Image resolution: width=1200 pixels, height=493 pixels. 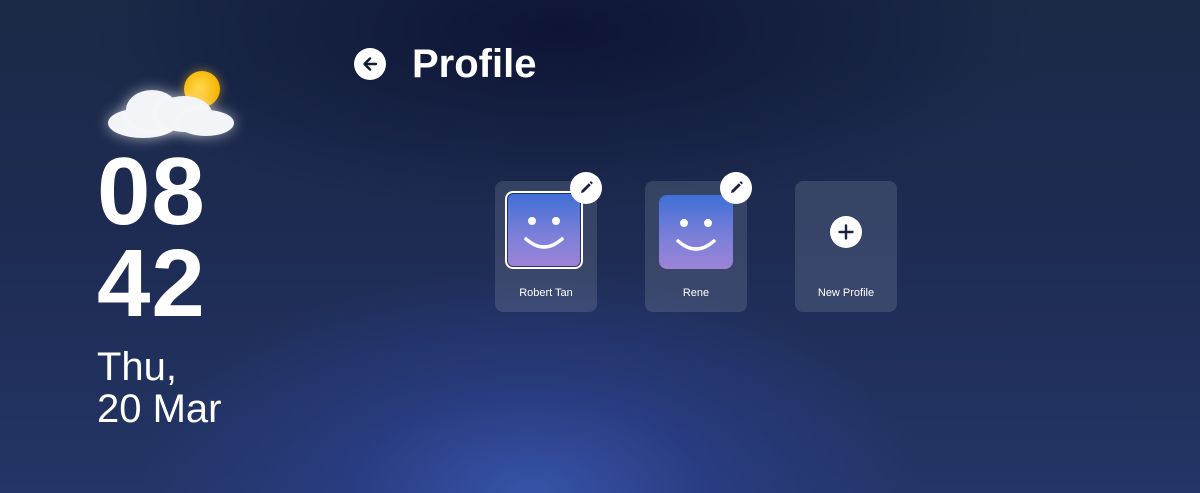 What do you see at coordinates (151, 191) in the screenshot?
I see `clock-hours: 08` at bounding box center [151, 191].